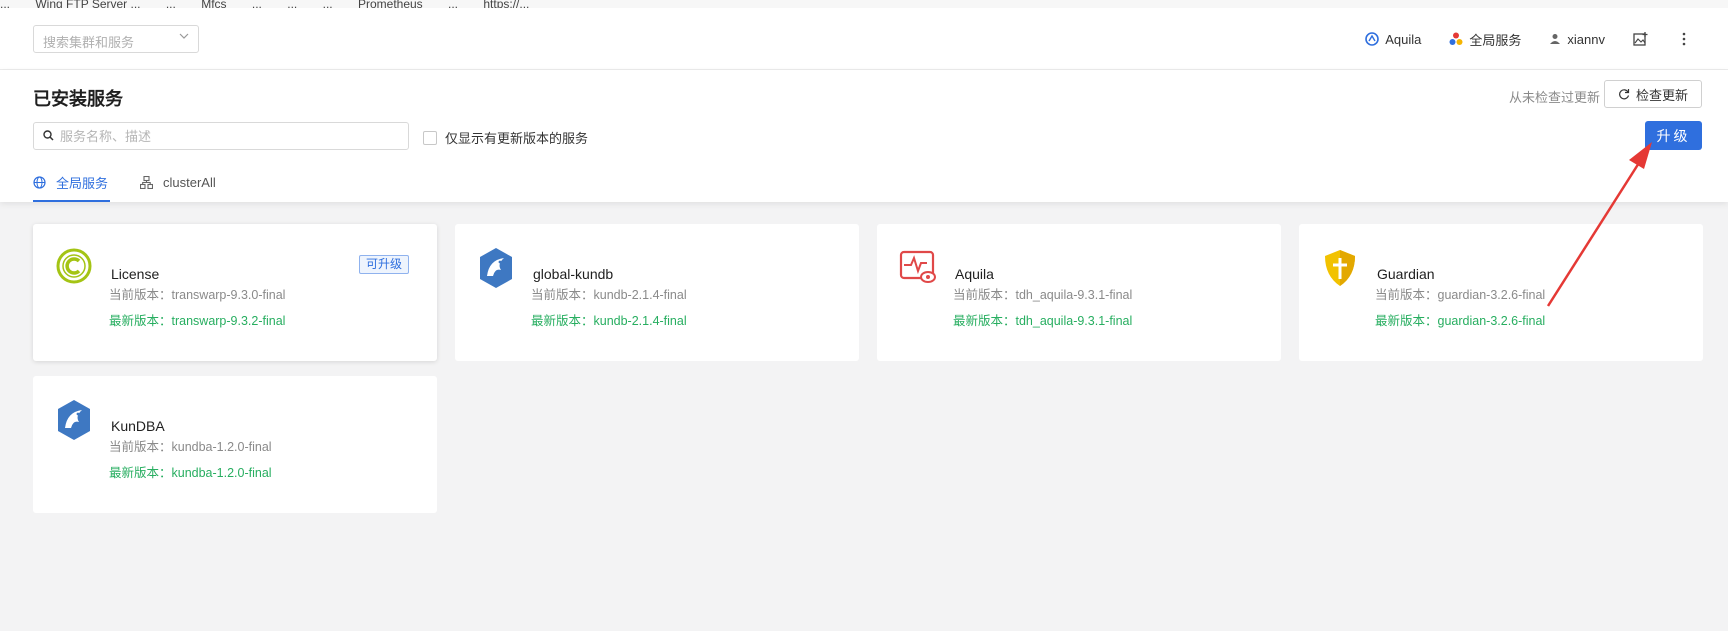  I want to click on last-check-status: 从未检查过更新, so click(1554, 97).